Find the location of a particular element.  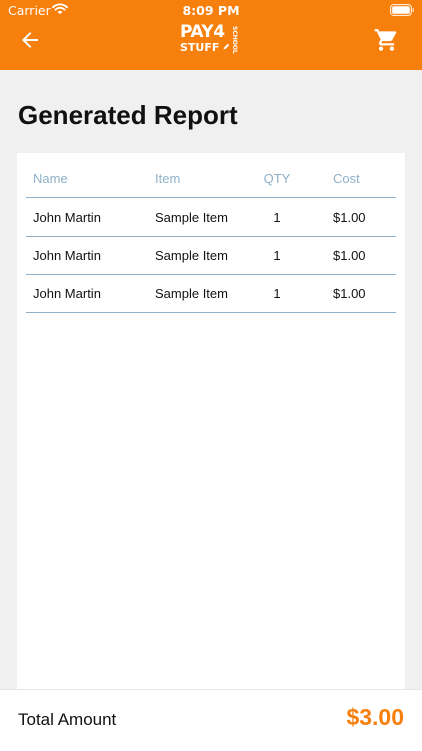

logo-text-pay4: PAY4 is located at coordinates (202, 32).